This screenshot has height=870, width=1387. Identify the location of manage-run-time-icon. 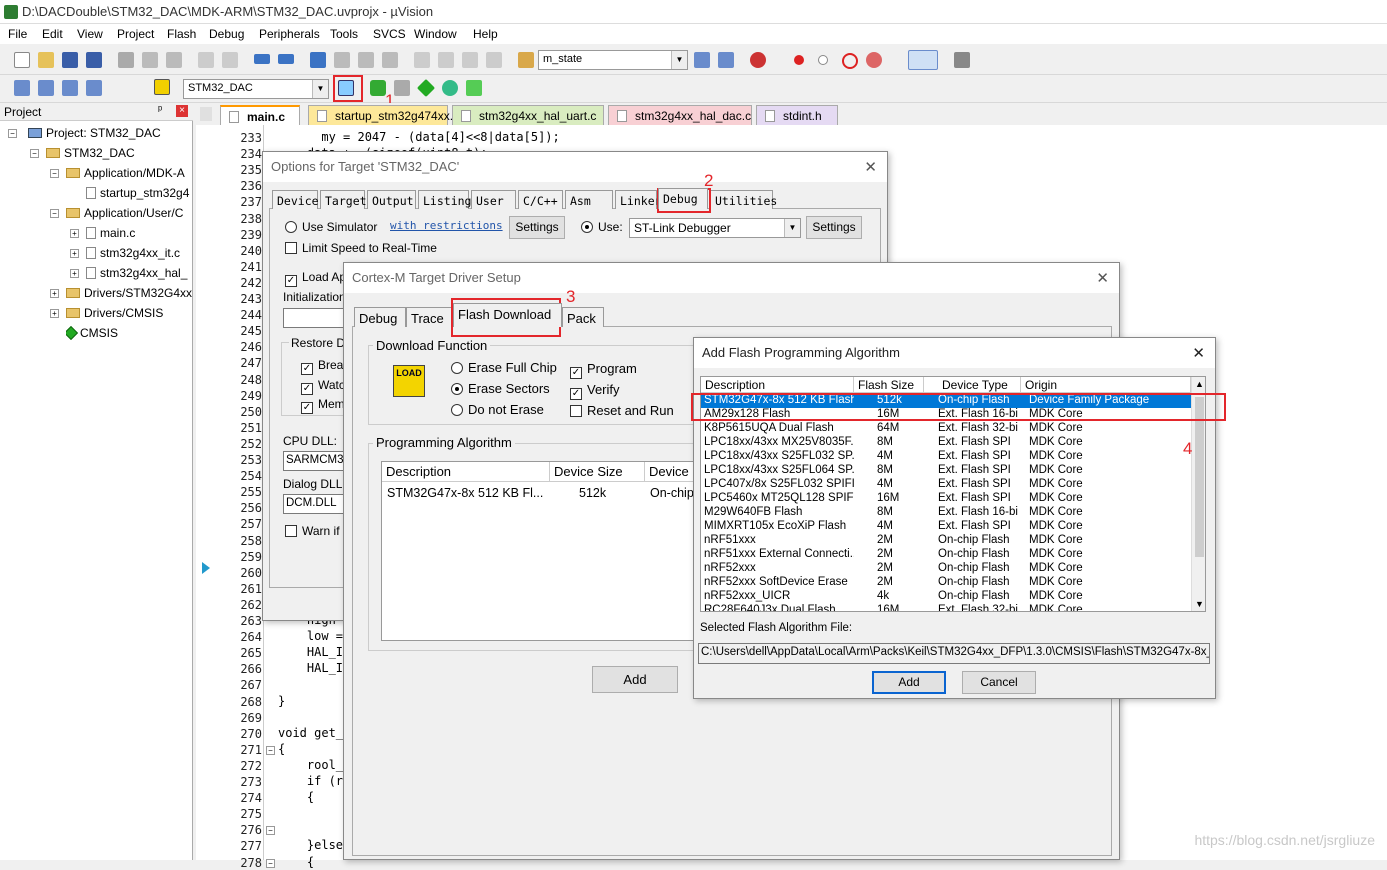
(426, 88).